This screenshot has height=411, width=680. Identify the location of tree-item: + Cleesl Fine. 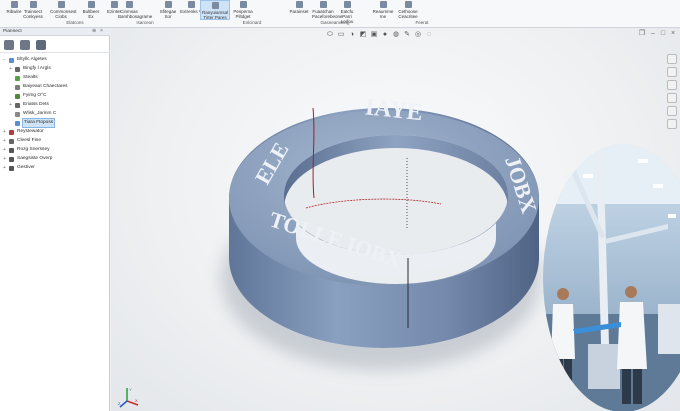
(55, 141).